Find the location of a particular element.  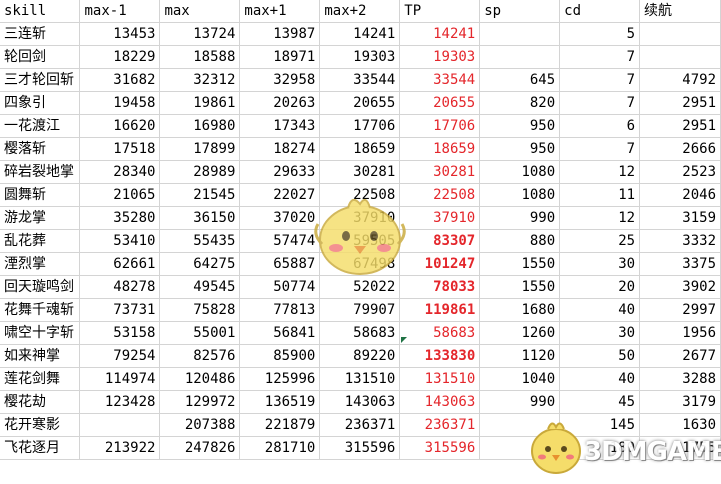

cell-max-plus-2: 131510 is located at coordinates (360, 379).